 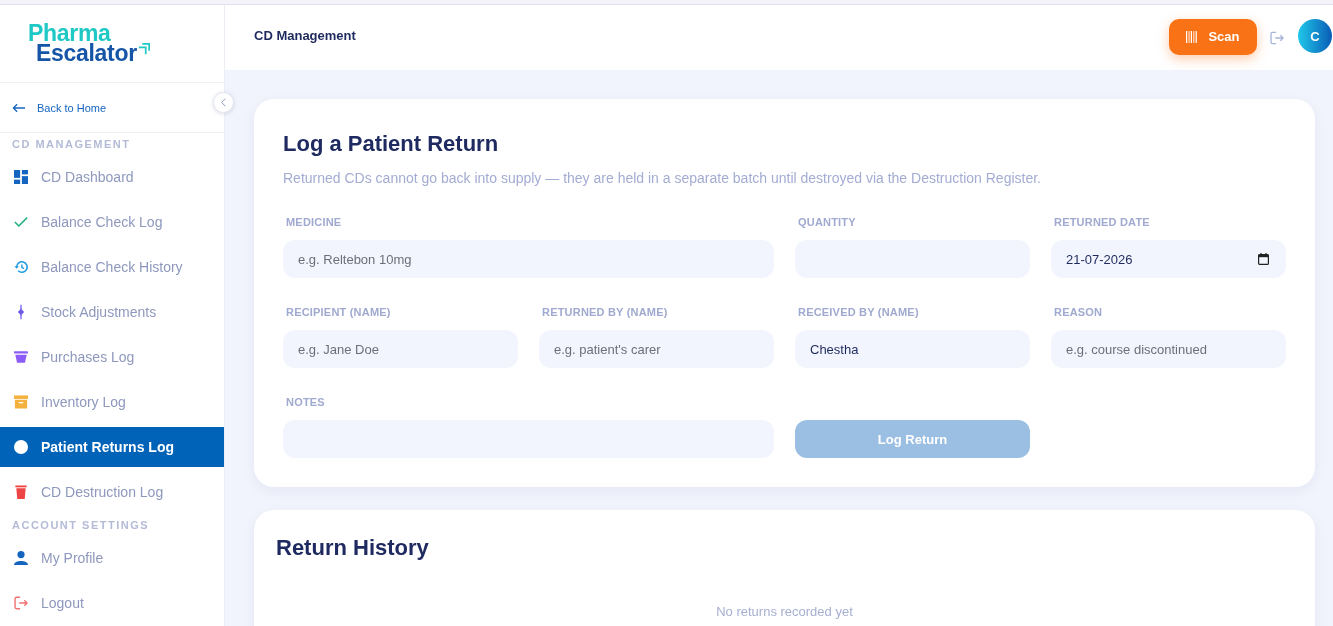 What do you see at coordinates (112, 177) in the screenshot?
I see `sidebar-item: CD Dashboard` at bounding box center [112, 177].